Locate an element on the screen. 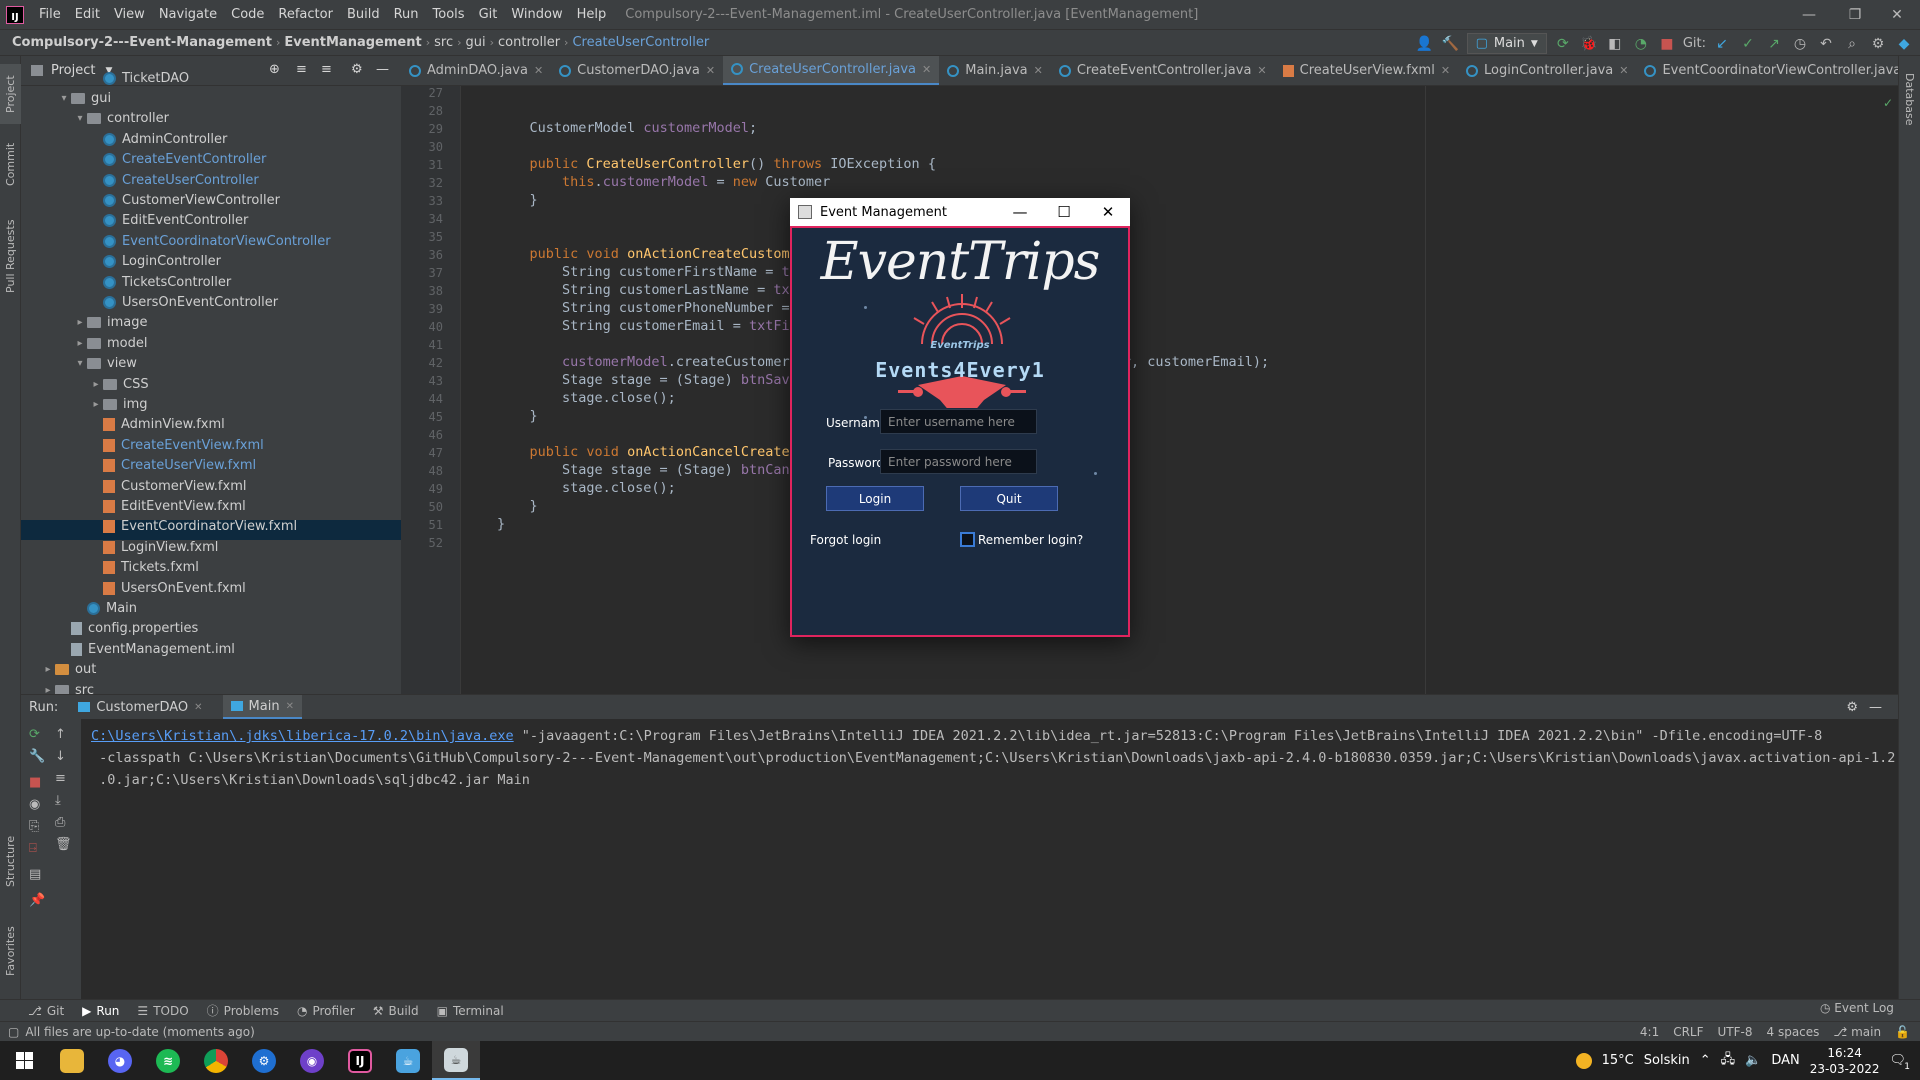 The image size is (1920, 1080). chevron-up-icon: ⌃ is located at coordinates (1705, 1060).